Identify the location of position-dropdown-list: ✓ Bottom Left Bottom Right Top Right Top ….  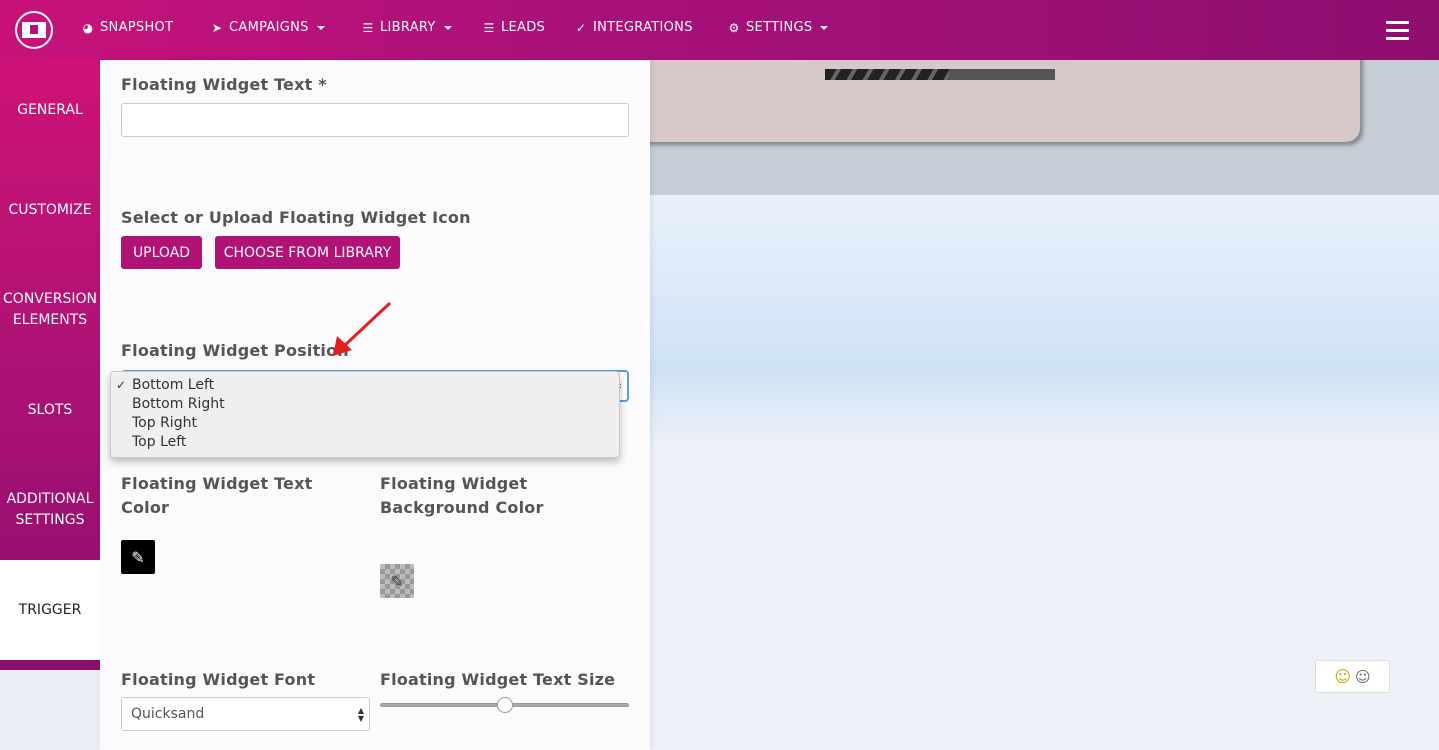
(365, 414).